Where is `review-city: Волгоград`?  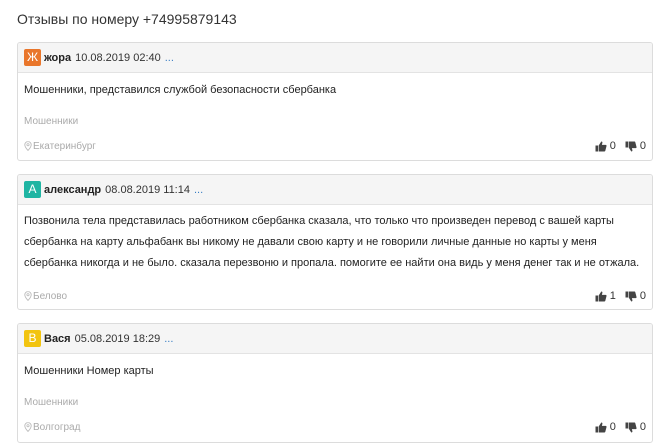
review-city: Волгоград is located at coordinates (52, 427).